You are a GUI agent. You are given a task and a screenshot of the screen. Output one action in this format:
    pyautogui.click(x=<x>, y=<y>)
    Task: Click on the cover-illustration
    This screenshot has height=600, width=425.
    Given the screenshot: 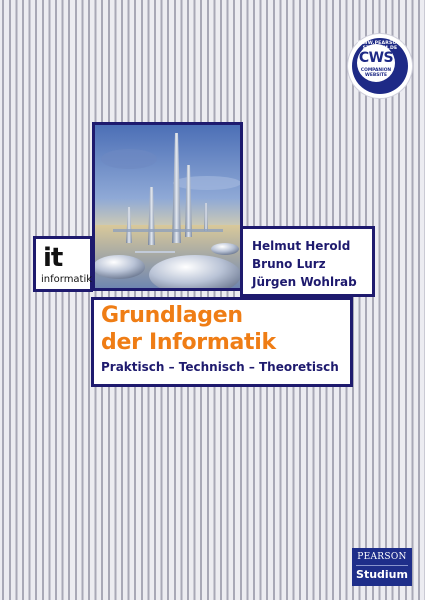 What is the action you would take?
    pyautogui.click(x=167, y=206)
    